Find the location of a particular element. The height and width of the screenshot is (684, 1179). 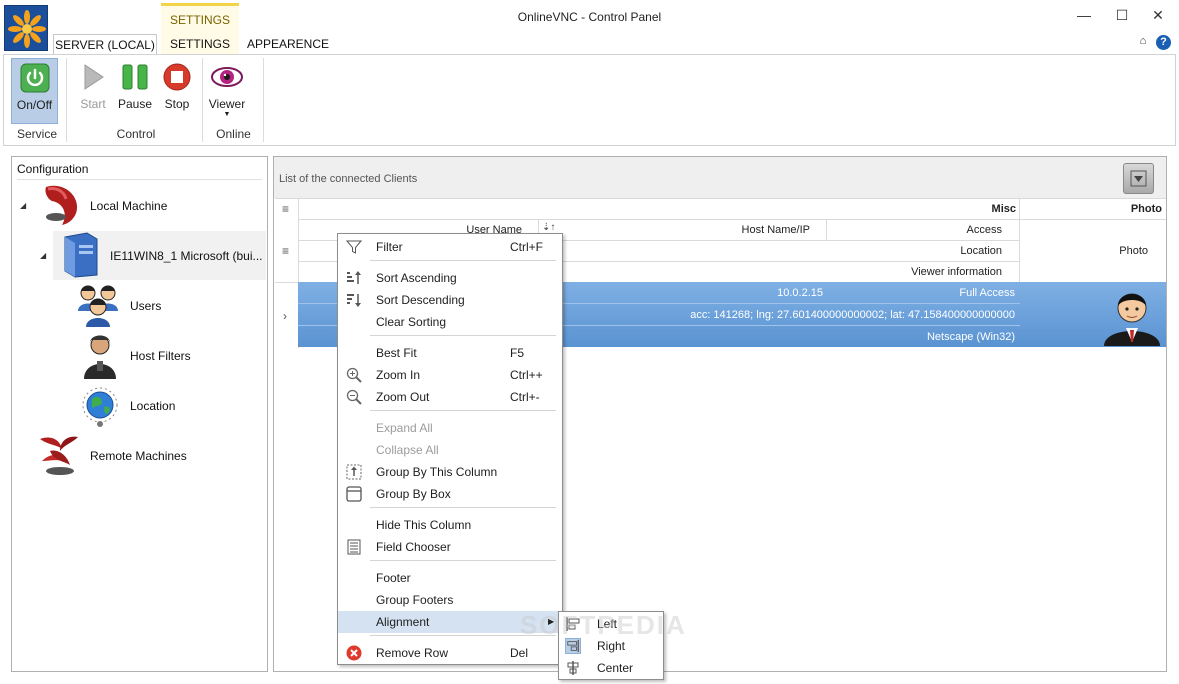

close-button: ✕ is located at coordinates (1158, 15).